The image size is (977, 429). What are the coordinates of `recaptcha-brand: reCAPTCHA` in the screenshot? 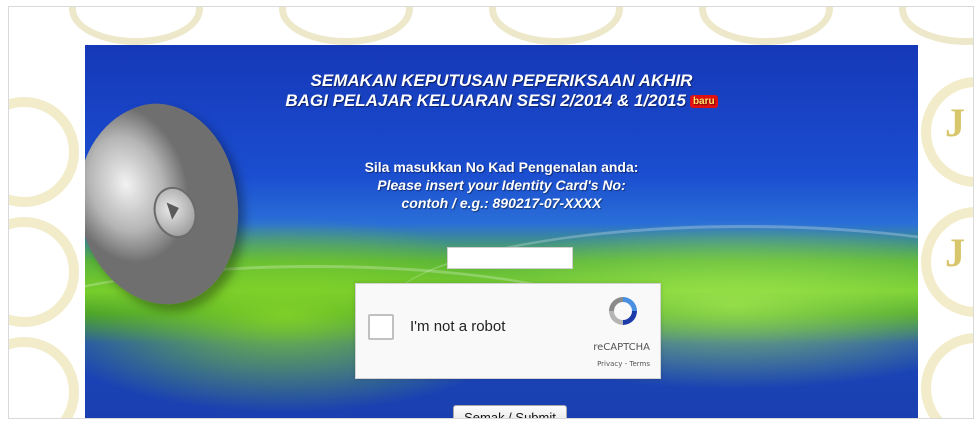 It's located at (621, 347).